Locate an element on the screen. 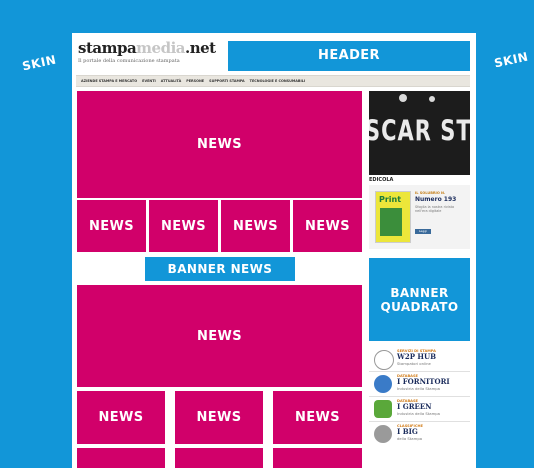 This screenshot has height=468, width=534. banner-quadrato-line1: BANNER is located at coordinates (419, 292).